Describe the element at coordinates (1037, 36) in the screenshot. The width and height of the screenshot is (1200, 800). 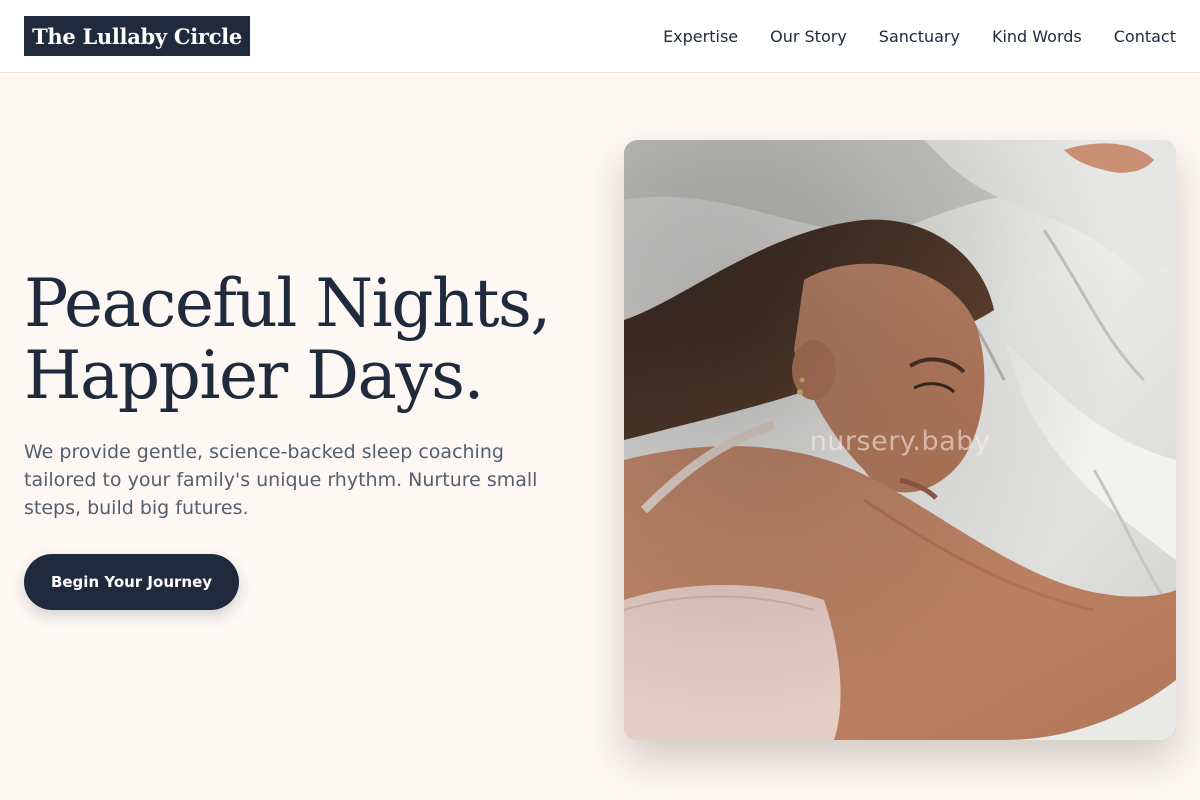
I see `nav-link-kind-words: Kind Words` at that location.